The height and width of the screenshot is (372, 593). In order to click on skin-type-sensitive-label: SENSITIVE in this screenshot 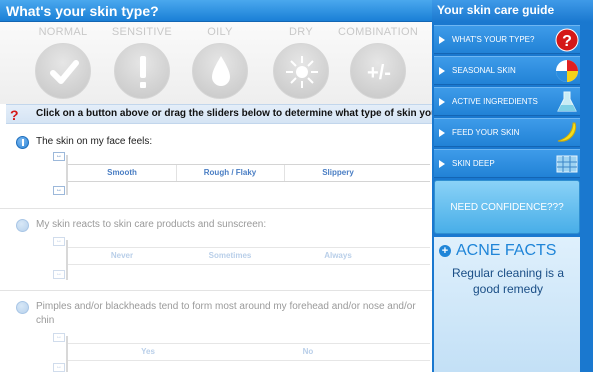, I will do `click(142, 32)`.